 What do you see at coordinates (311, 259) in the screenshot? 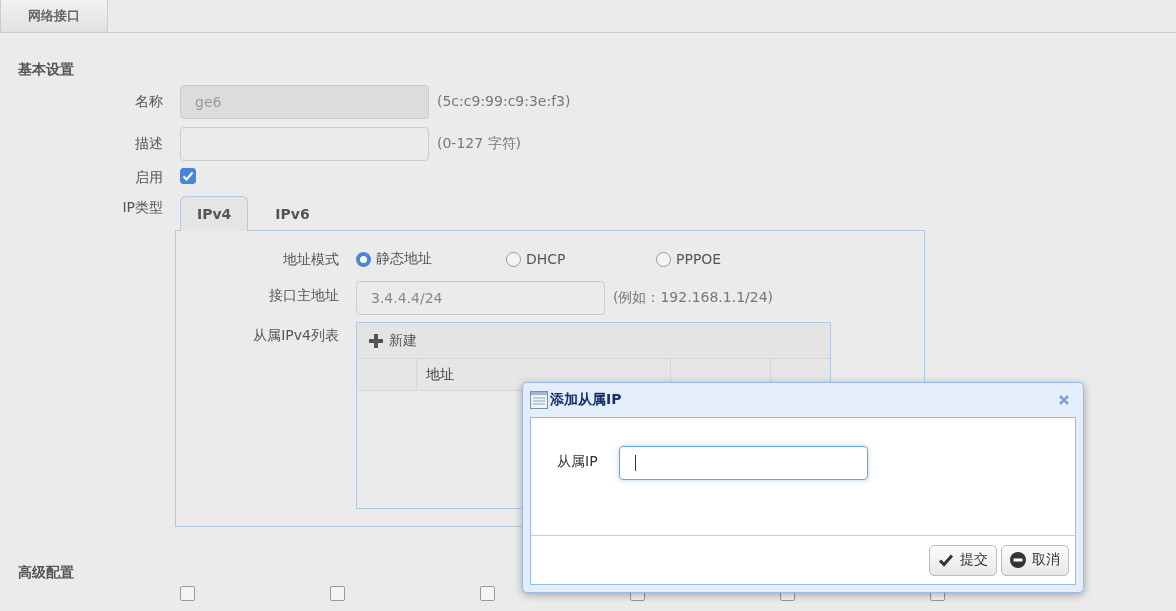
I see `field-label: 地址模式` at bounding box center [311, 259].